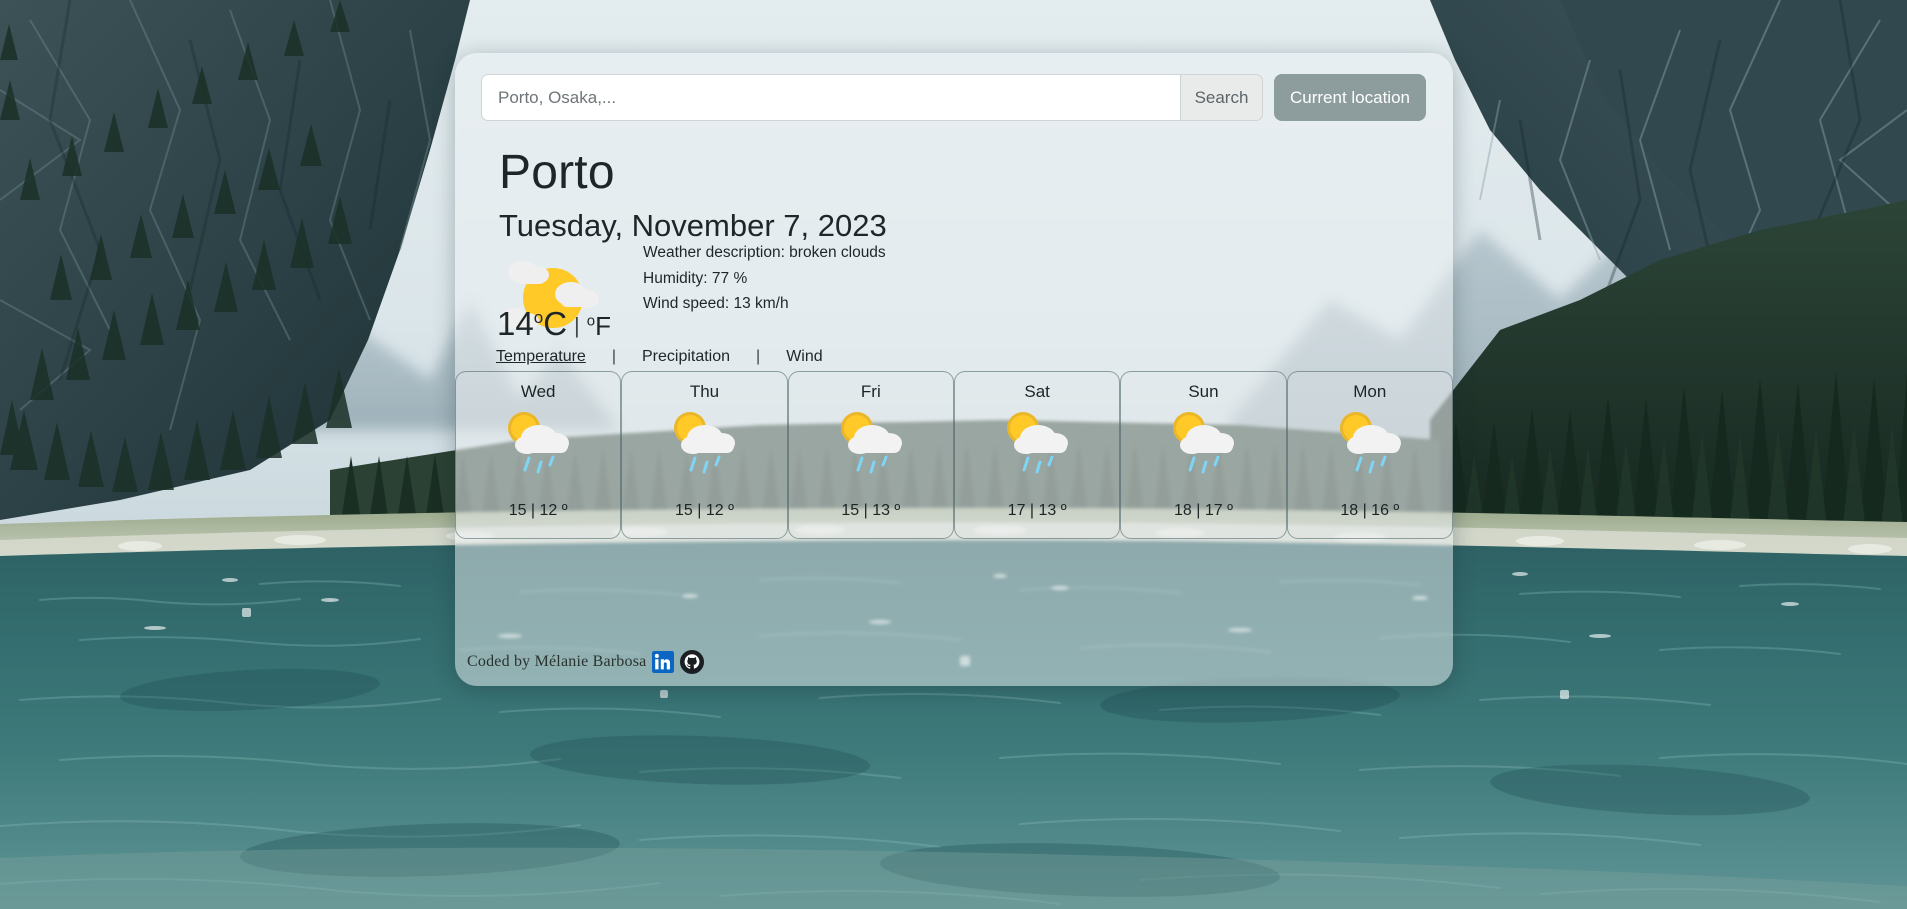 The width and height of the screenshot is (1907, 909). I want to click on forecast-card: Mon 18 | 16 º, so click(1369, 455).